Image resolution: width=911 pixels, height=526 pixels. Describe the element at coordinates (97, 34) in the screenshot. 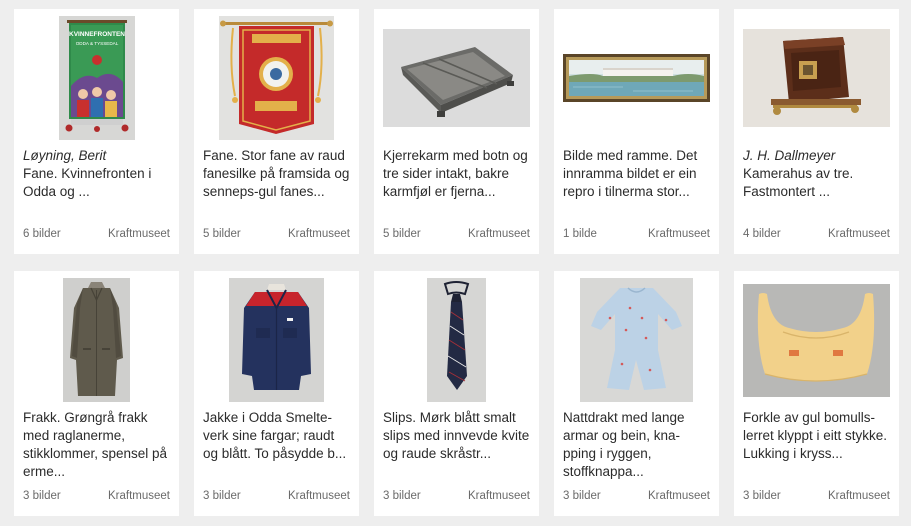

I see `banner-title-text: KVINNEFRONTEN` at that location.